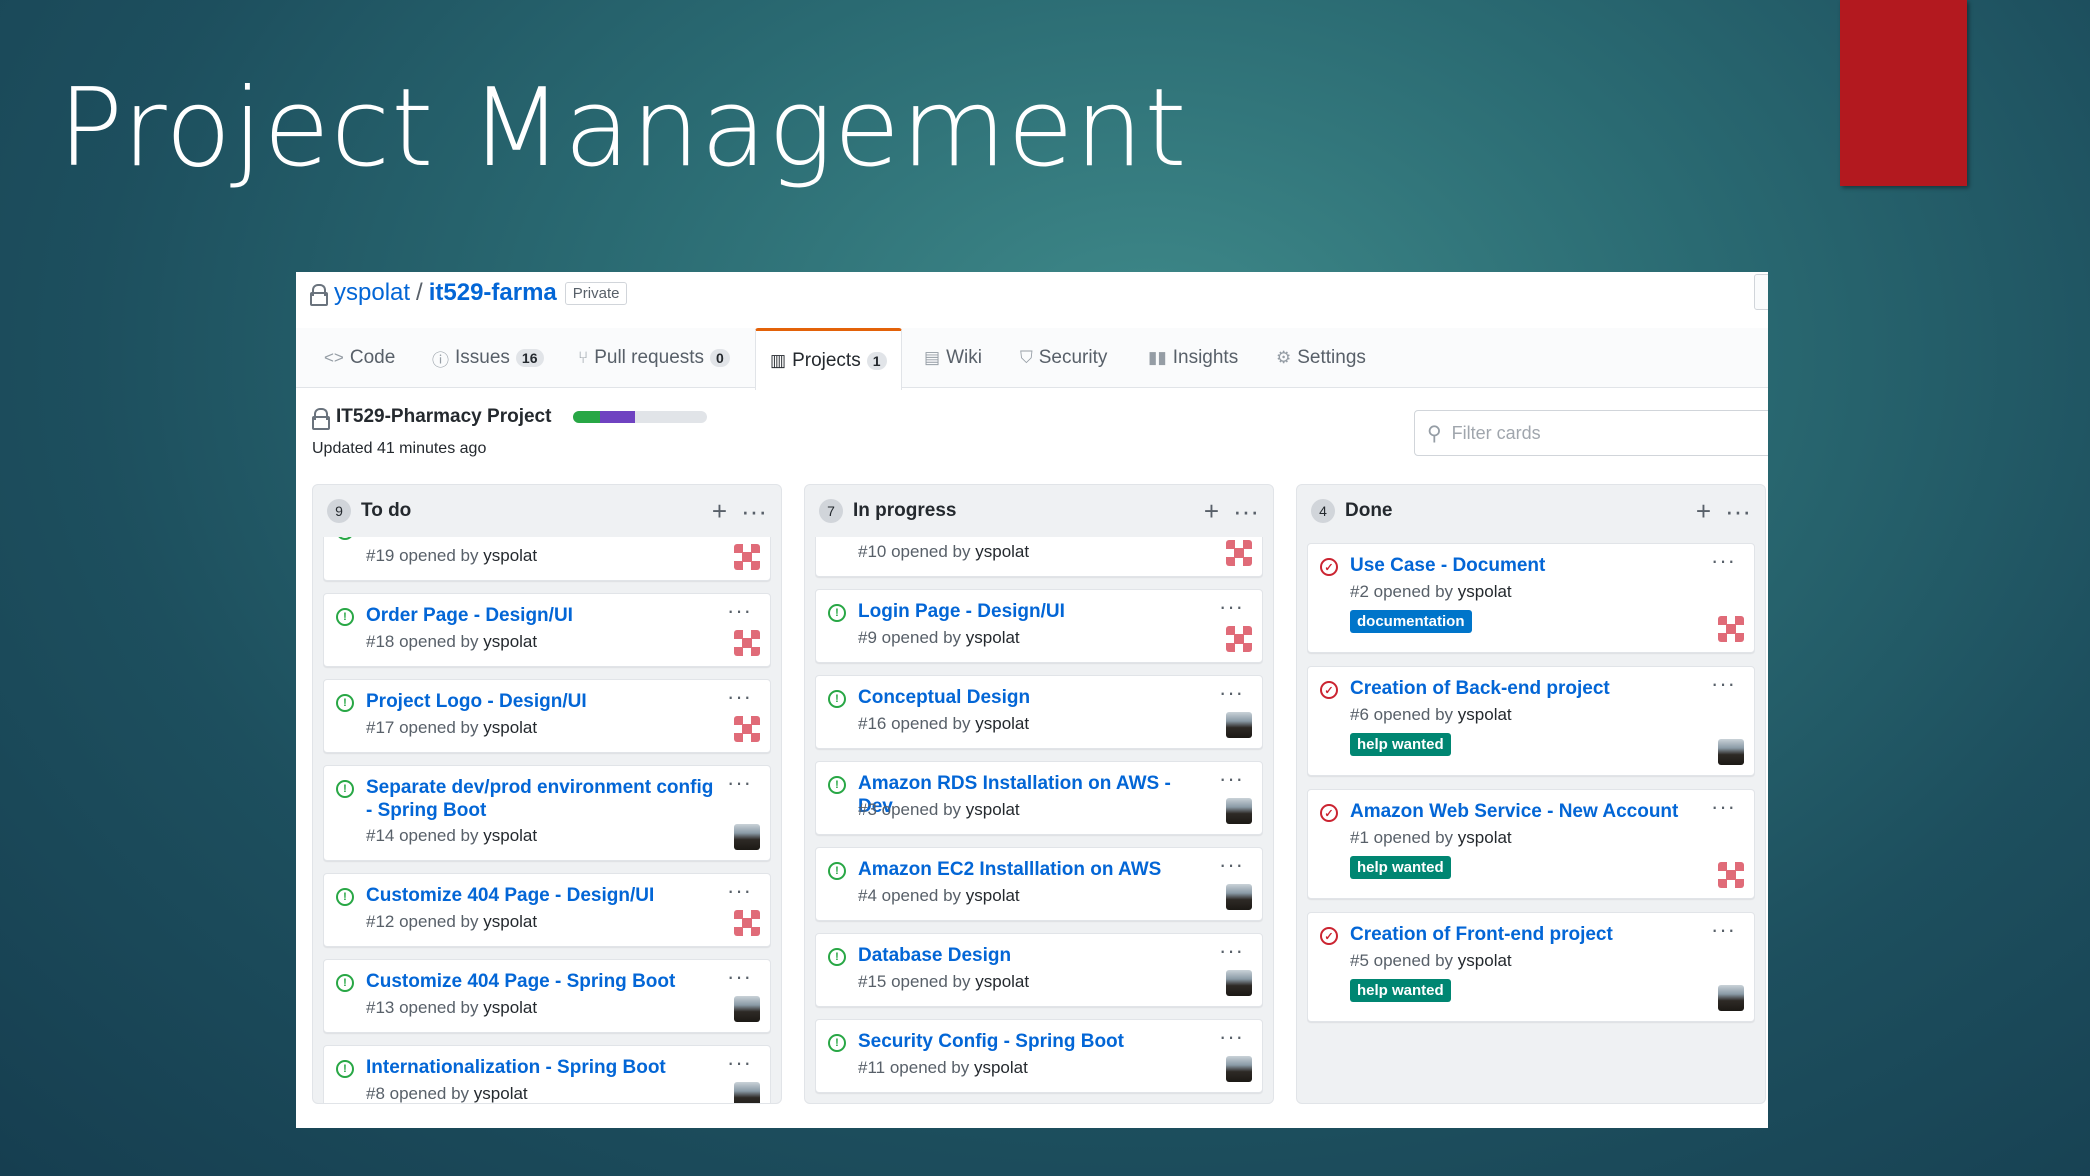  I want to click on issue-title-link: Internationalization - Spring Boot, so click(541, 1067).